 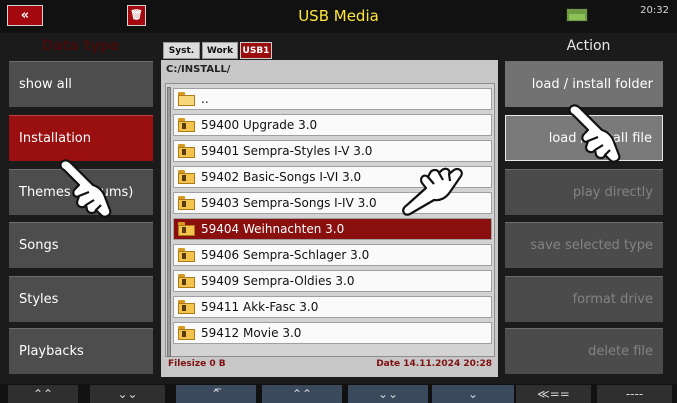 What do you see at coordinates (81, 299) in the screenshot?
I see `data-type-styles: Styles` at bounding box center [81, 299].